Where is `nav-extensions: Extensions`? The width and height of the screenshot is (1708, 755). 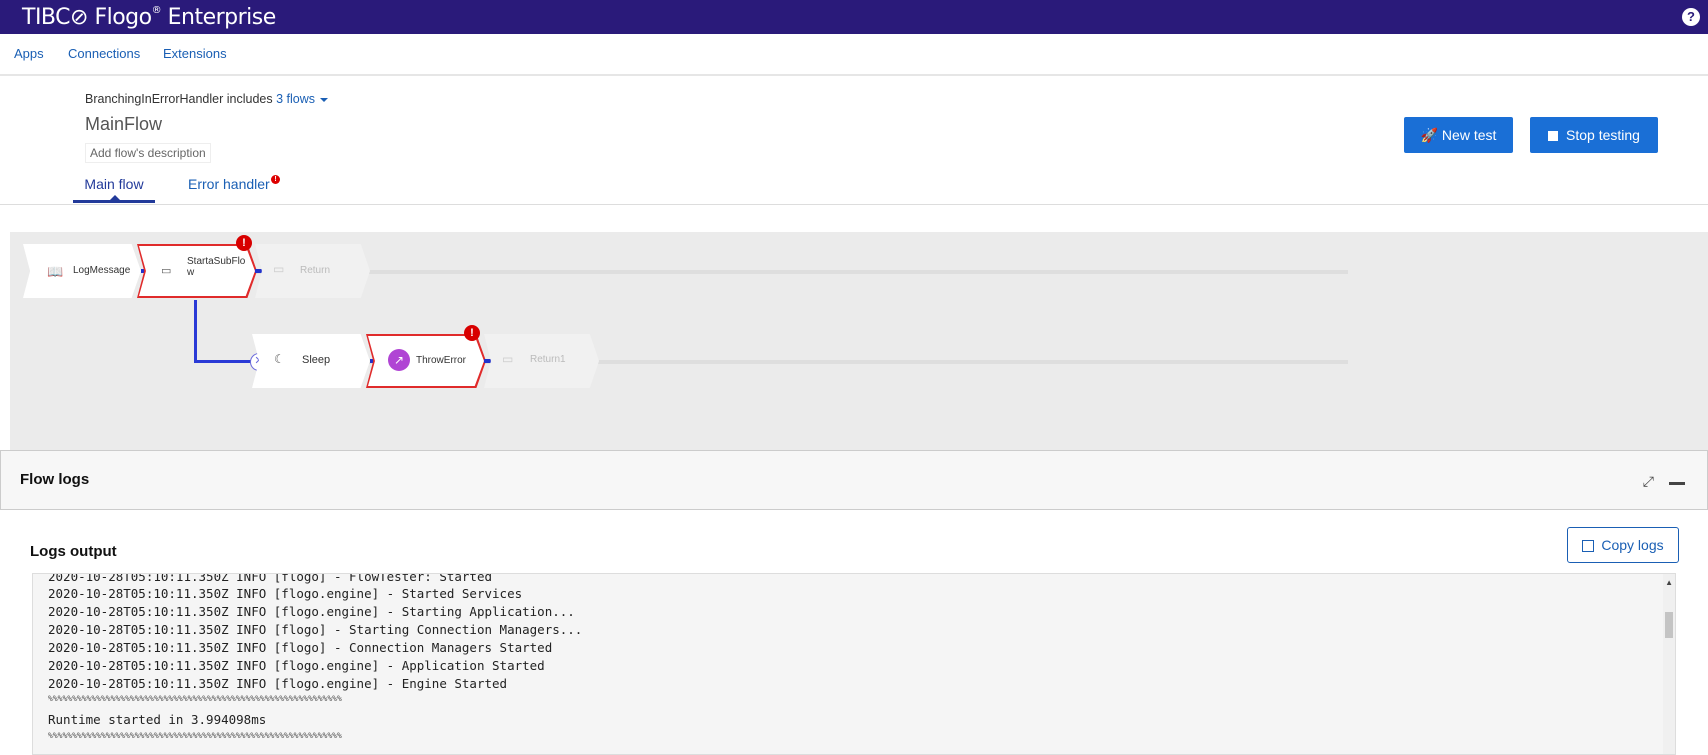 nav-extensions: Extensions is located at coordinates (195, 53).